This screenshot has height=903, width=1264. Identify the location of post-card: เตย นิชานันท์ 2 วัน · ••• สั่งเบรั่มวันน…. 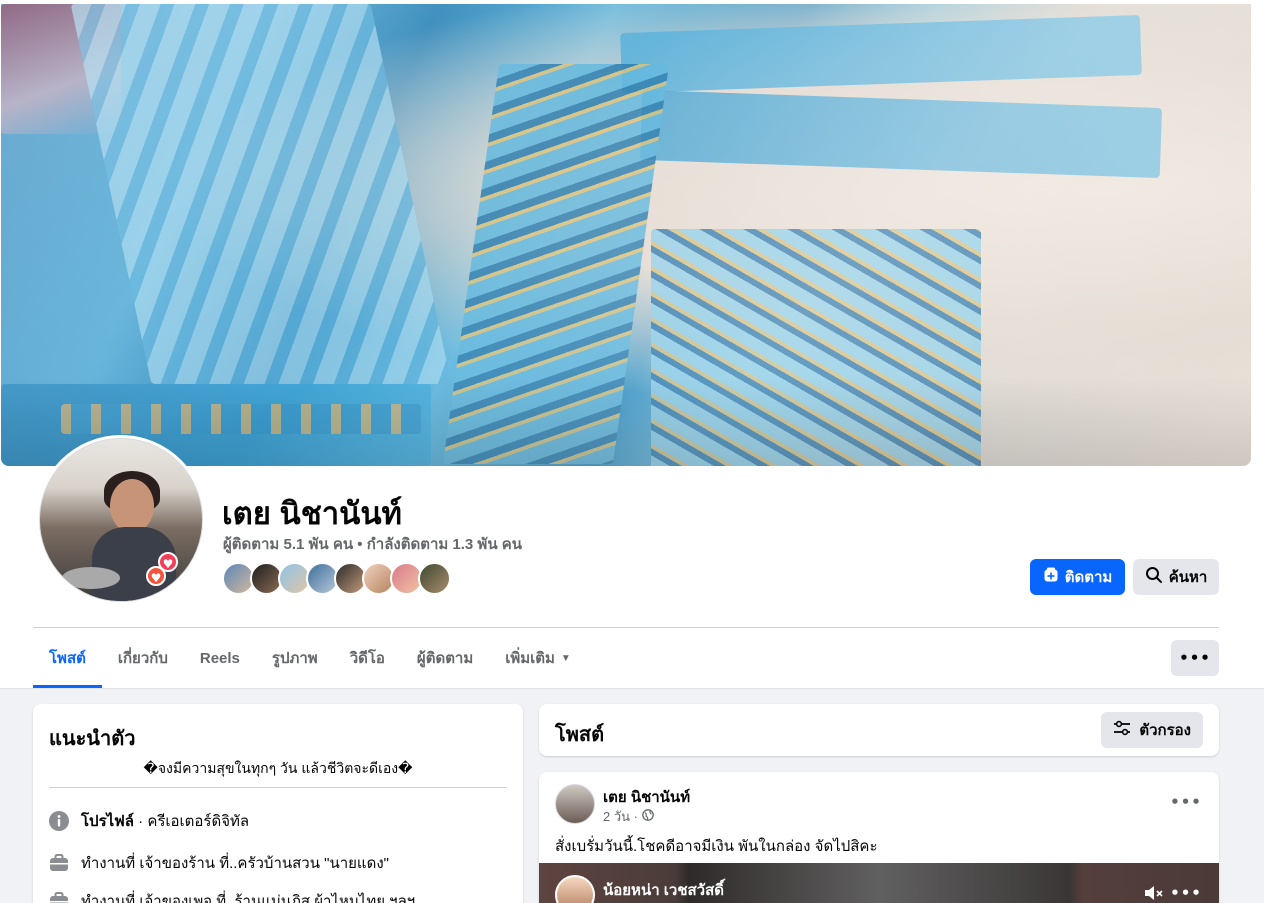
(879, 837).